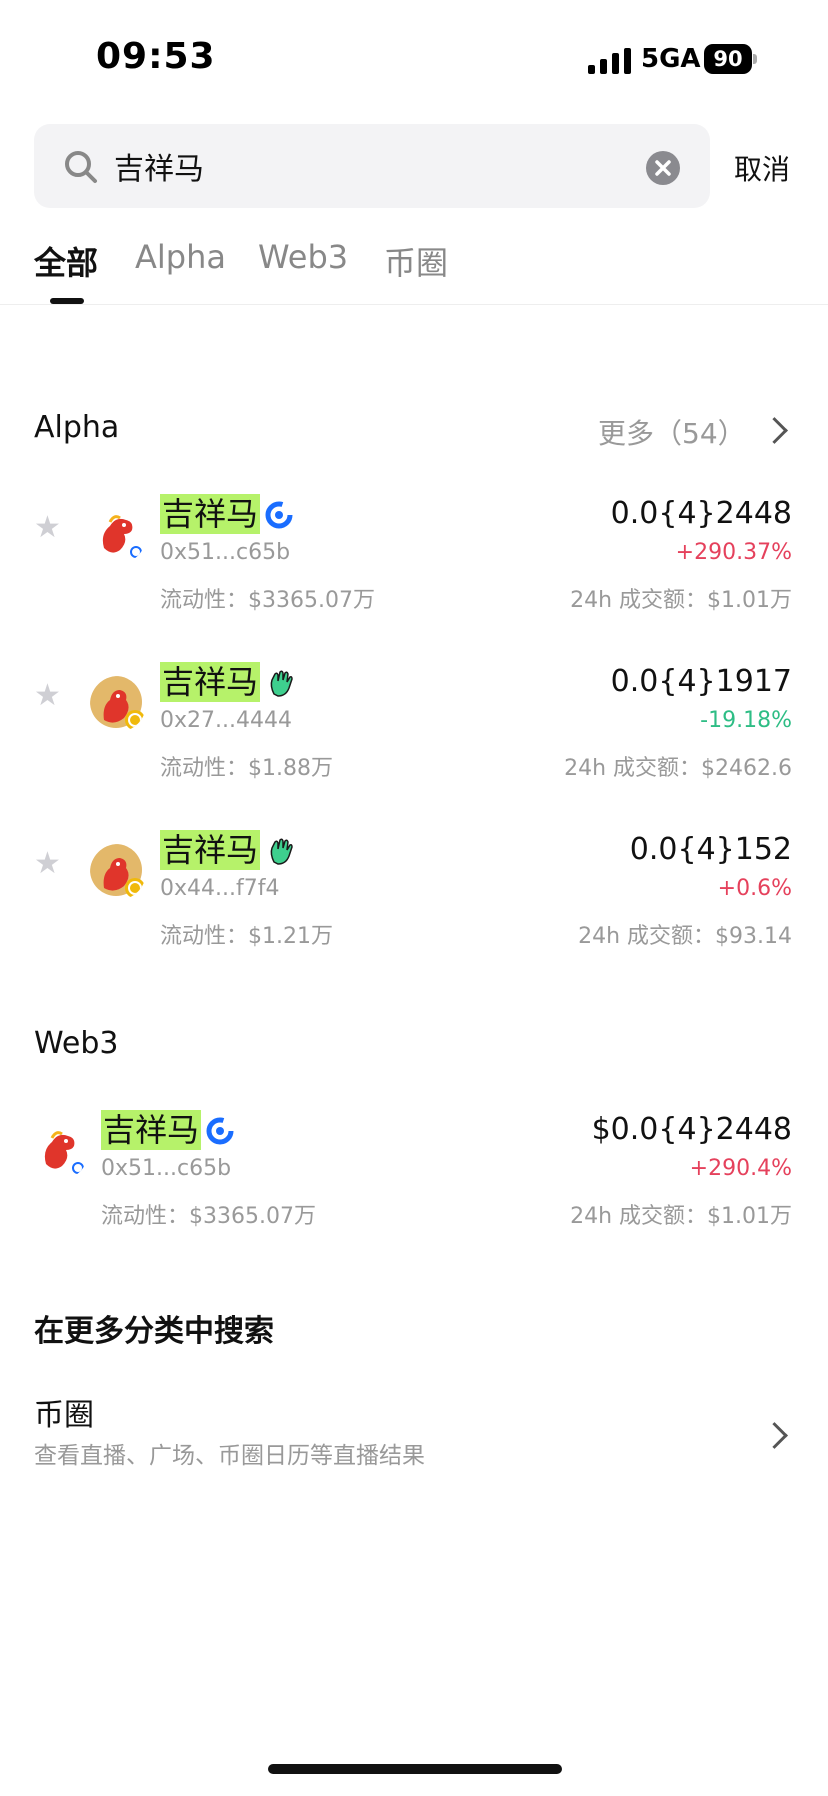  Describe the element at coordinates (685, 936) in the screenshot. I see `token-volume: 24h 成交额：$93.14` at that location.